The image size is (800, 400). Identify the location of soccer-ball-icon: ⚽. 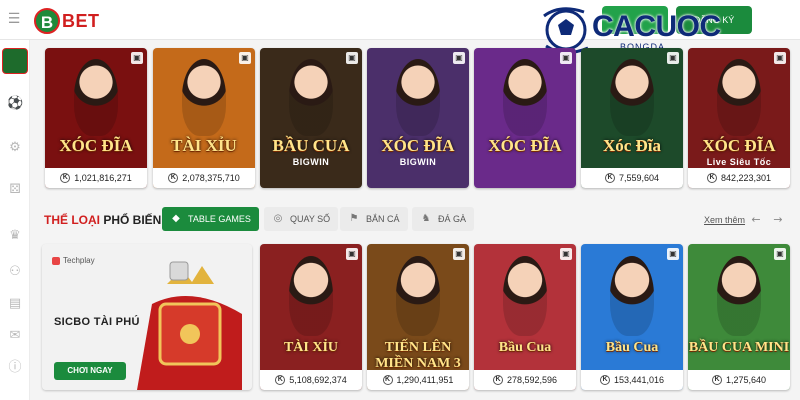
(15, 104).